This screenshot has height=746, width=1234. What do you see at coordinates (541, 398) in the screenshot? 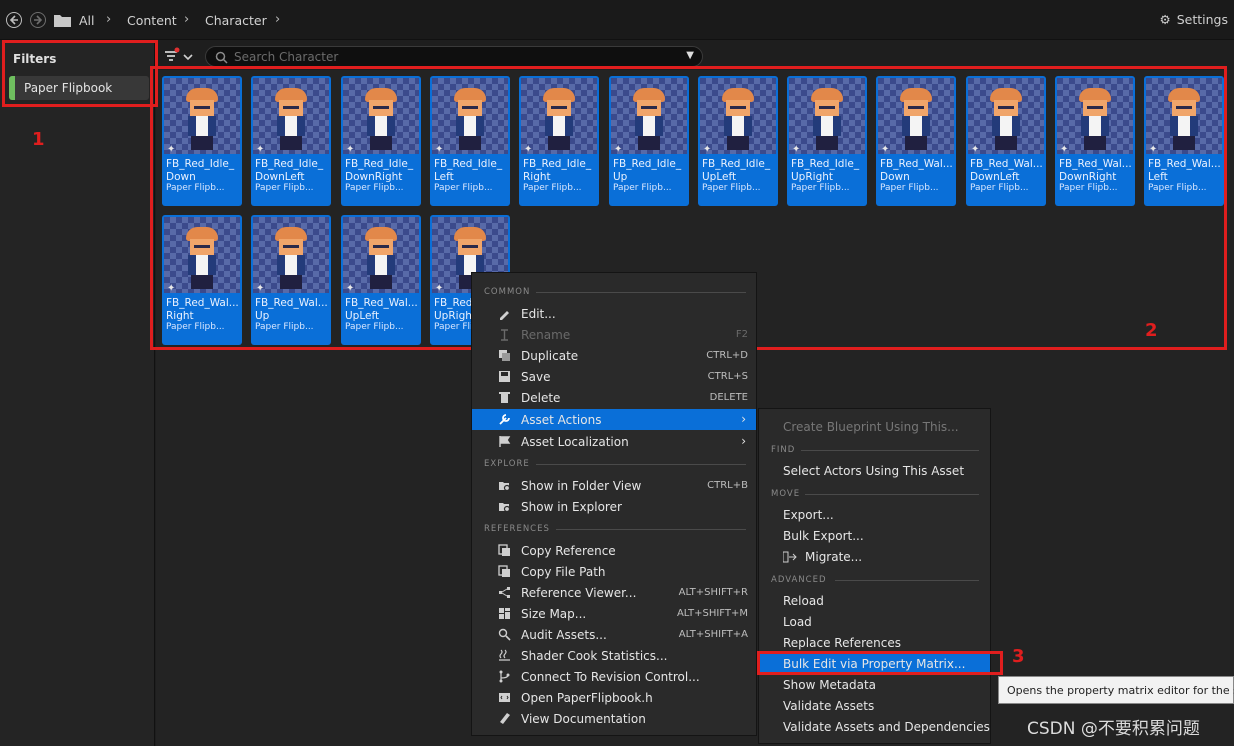
I see `menu-item-label: Delete` at bounding box center [541, 398].